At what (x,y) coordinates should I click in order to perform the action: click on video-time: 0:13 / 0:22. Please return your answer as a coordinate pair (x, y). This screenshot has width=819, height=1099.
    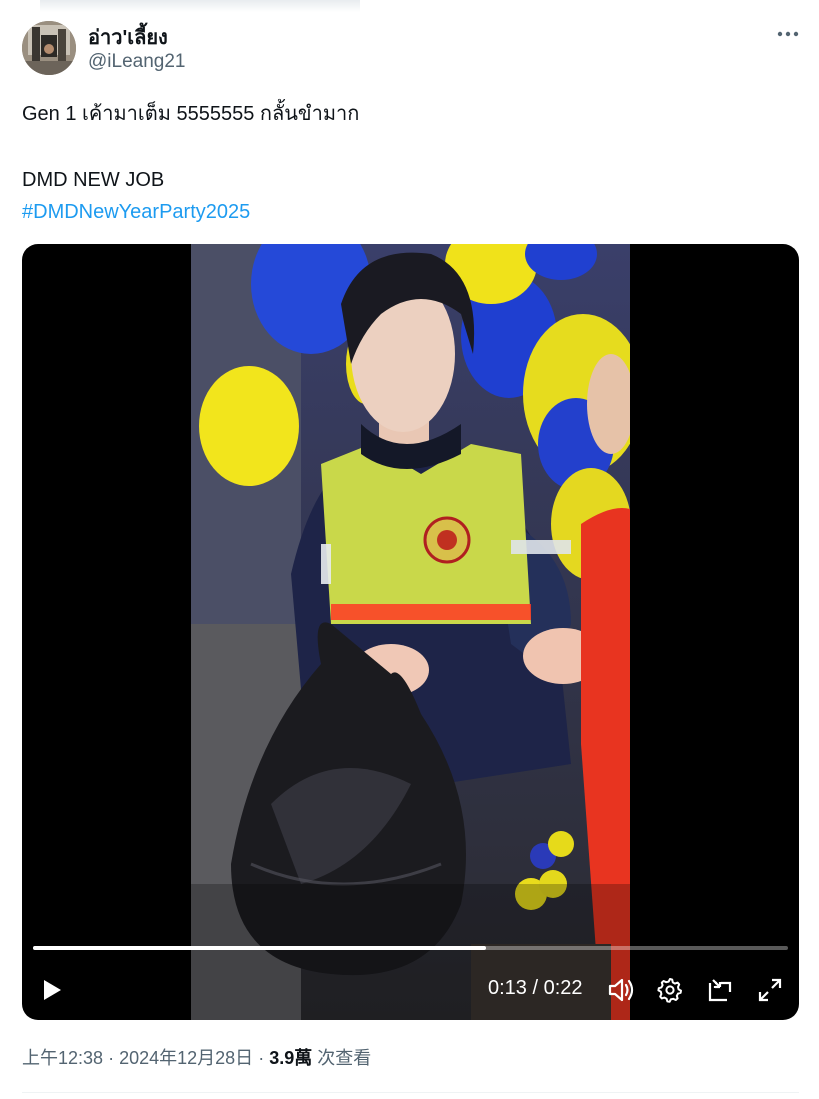
    Looking at the image, I should click on (535, 988).